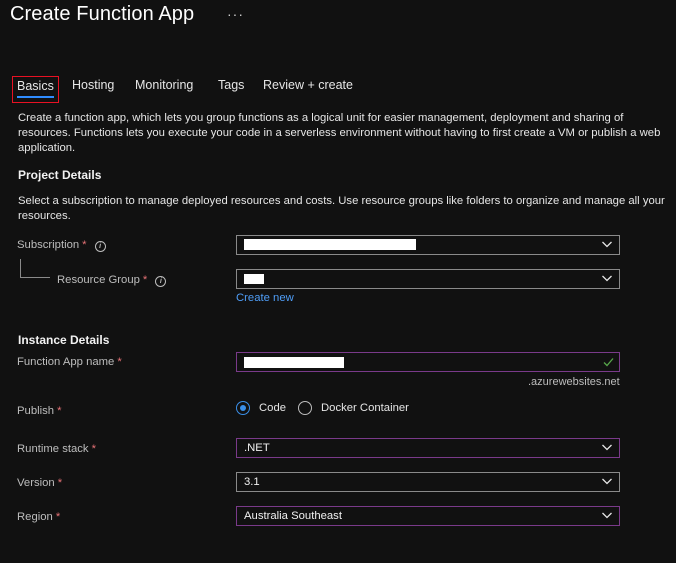 This screenshot has height=563, width=676. I want to click on radio-selected-dot, so click(243, 408).